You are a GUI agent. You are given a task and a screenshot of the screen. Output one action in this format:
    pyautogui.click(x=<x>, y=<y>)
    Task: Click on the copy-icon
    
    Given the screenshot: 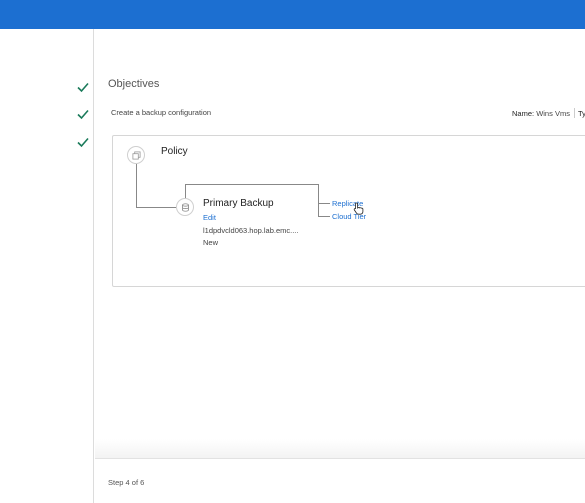 What is the action you would take?
    pyautogui.click(x=136, y=155)
    